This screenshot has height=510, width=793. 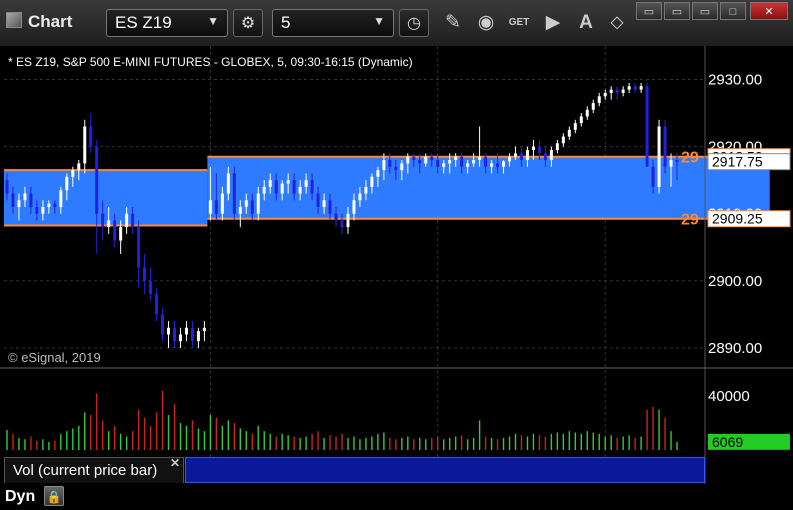 I want to click on alert-button: A, so click(x=586, y=23).